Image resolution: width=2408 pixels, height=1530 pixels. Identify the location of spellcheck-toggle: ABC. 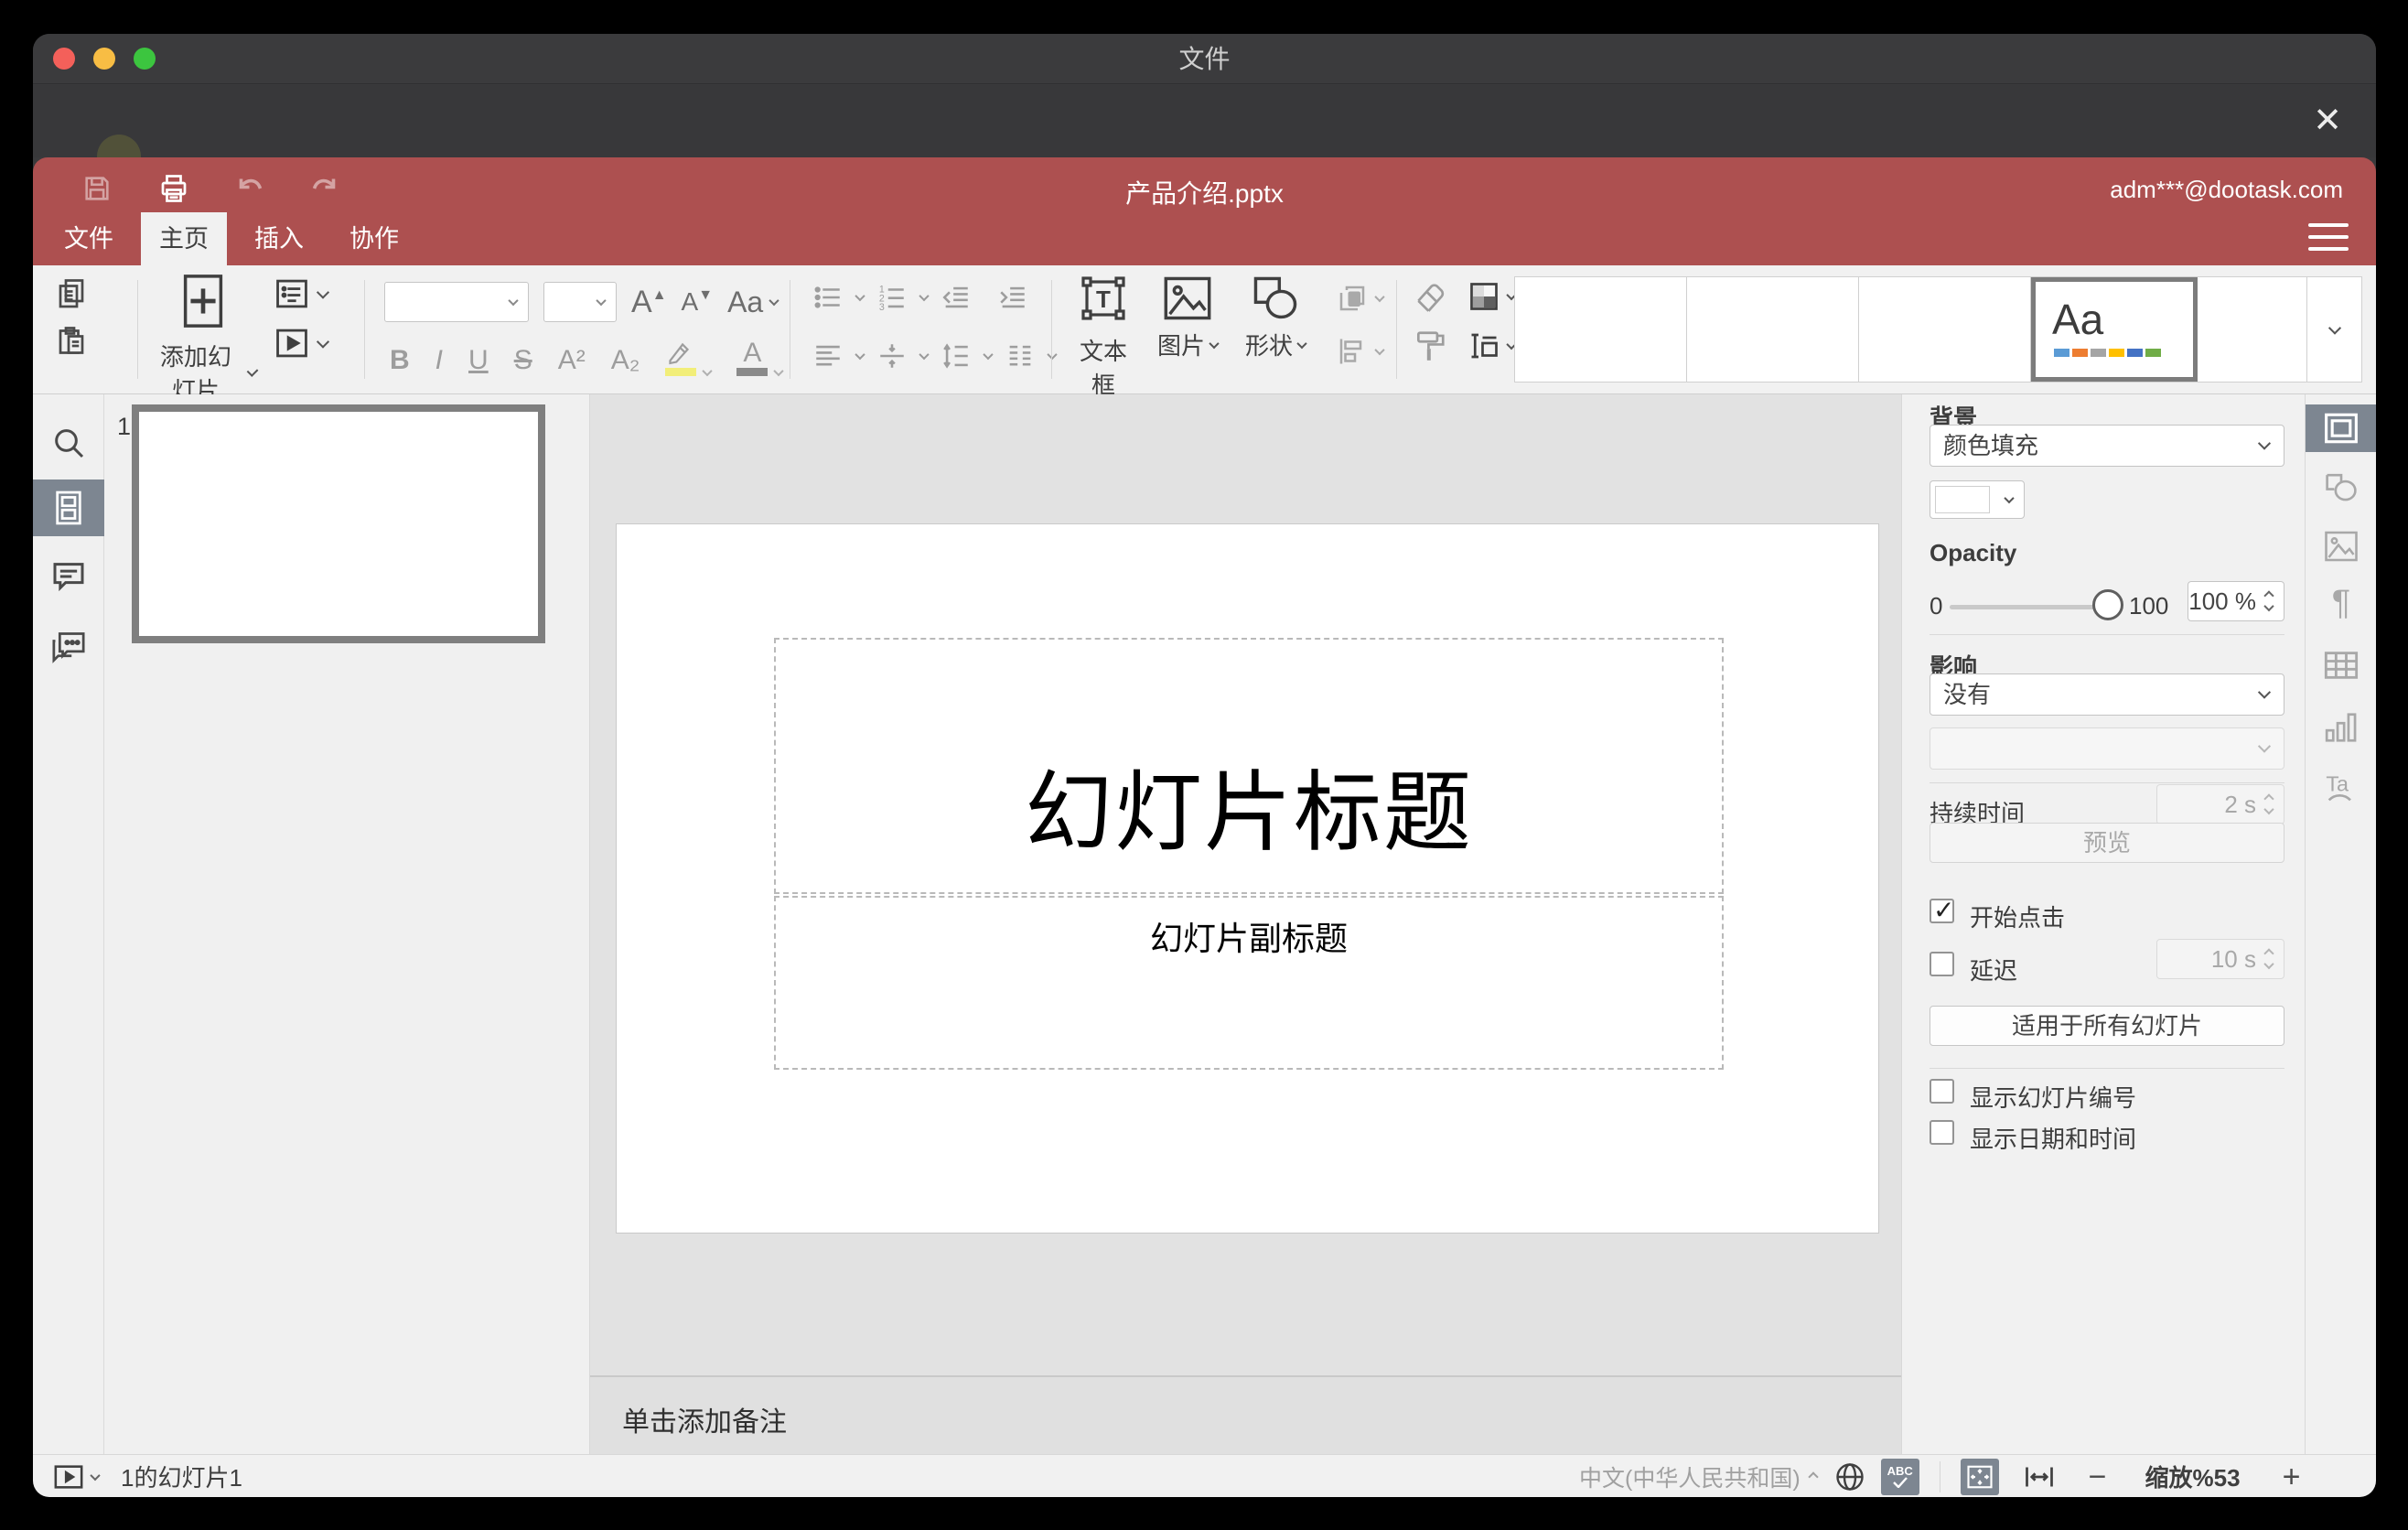
(1899, 1476).